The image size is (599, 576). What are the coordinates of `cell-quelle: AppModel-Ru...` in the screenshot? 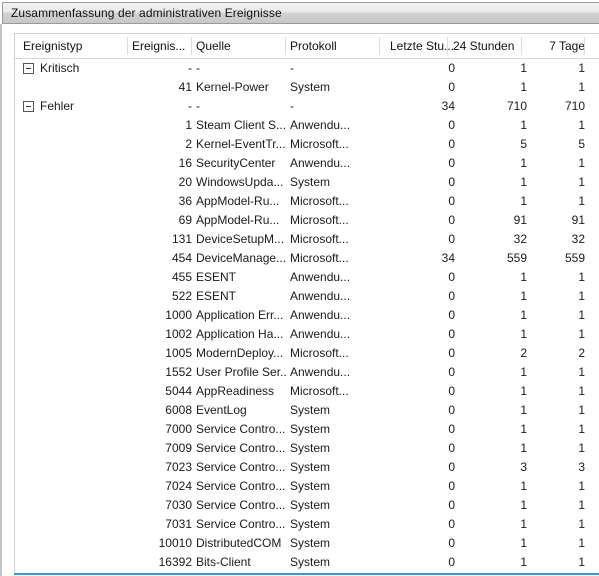 It's located at (238, 220).